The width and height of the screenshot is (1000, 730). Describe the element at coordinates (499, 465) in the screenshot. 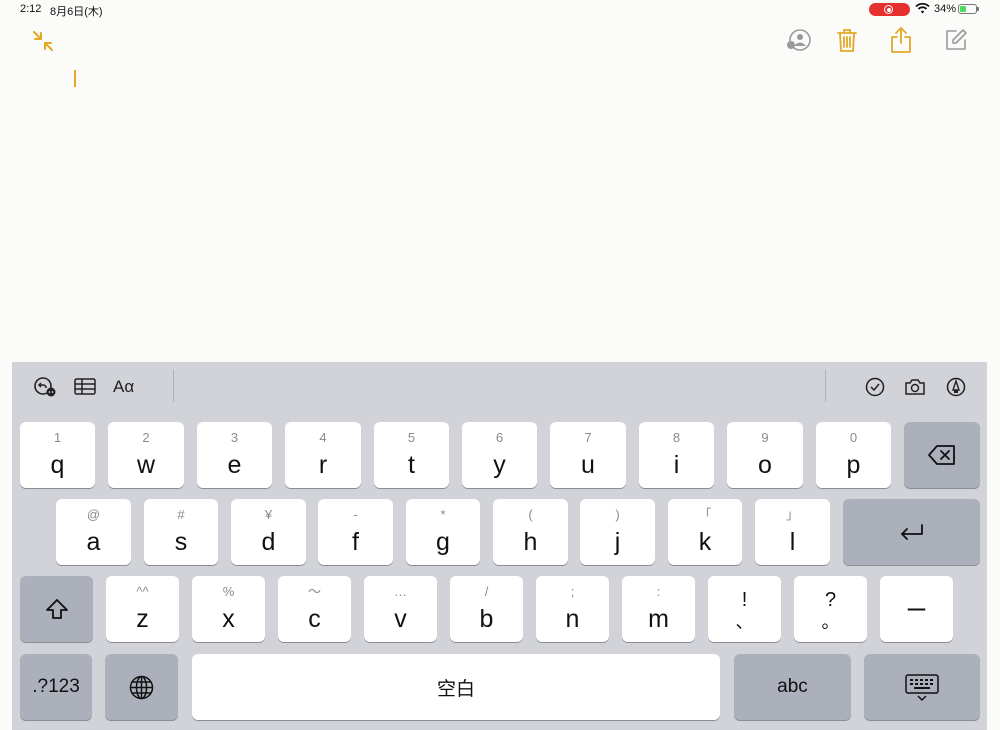

I see `key-label: y` at that location.